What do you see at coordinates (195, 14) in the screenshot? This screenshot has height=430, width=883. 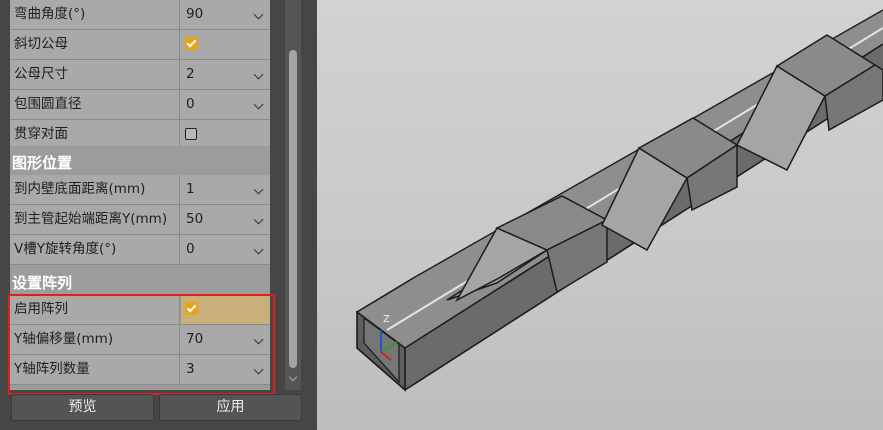 I see `bend-angle-value: 90` at bounding box center [195, 14].